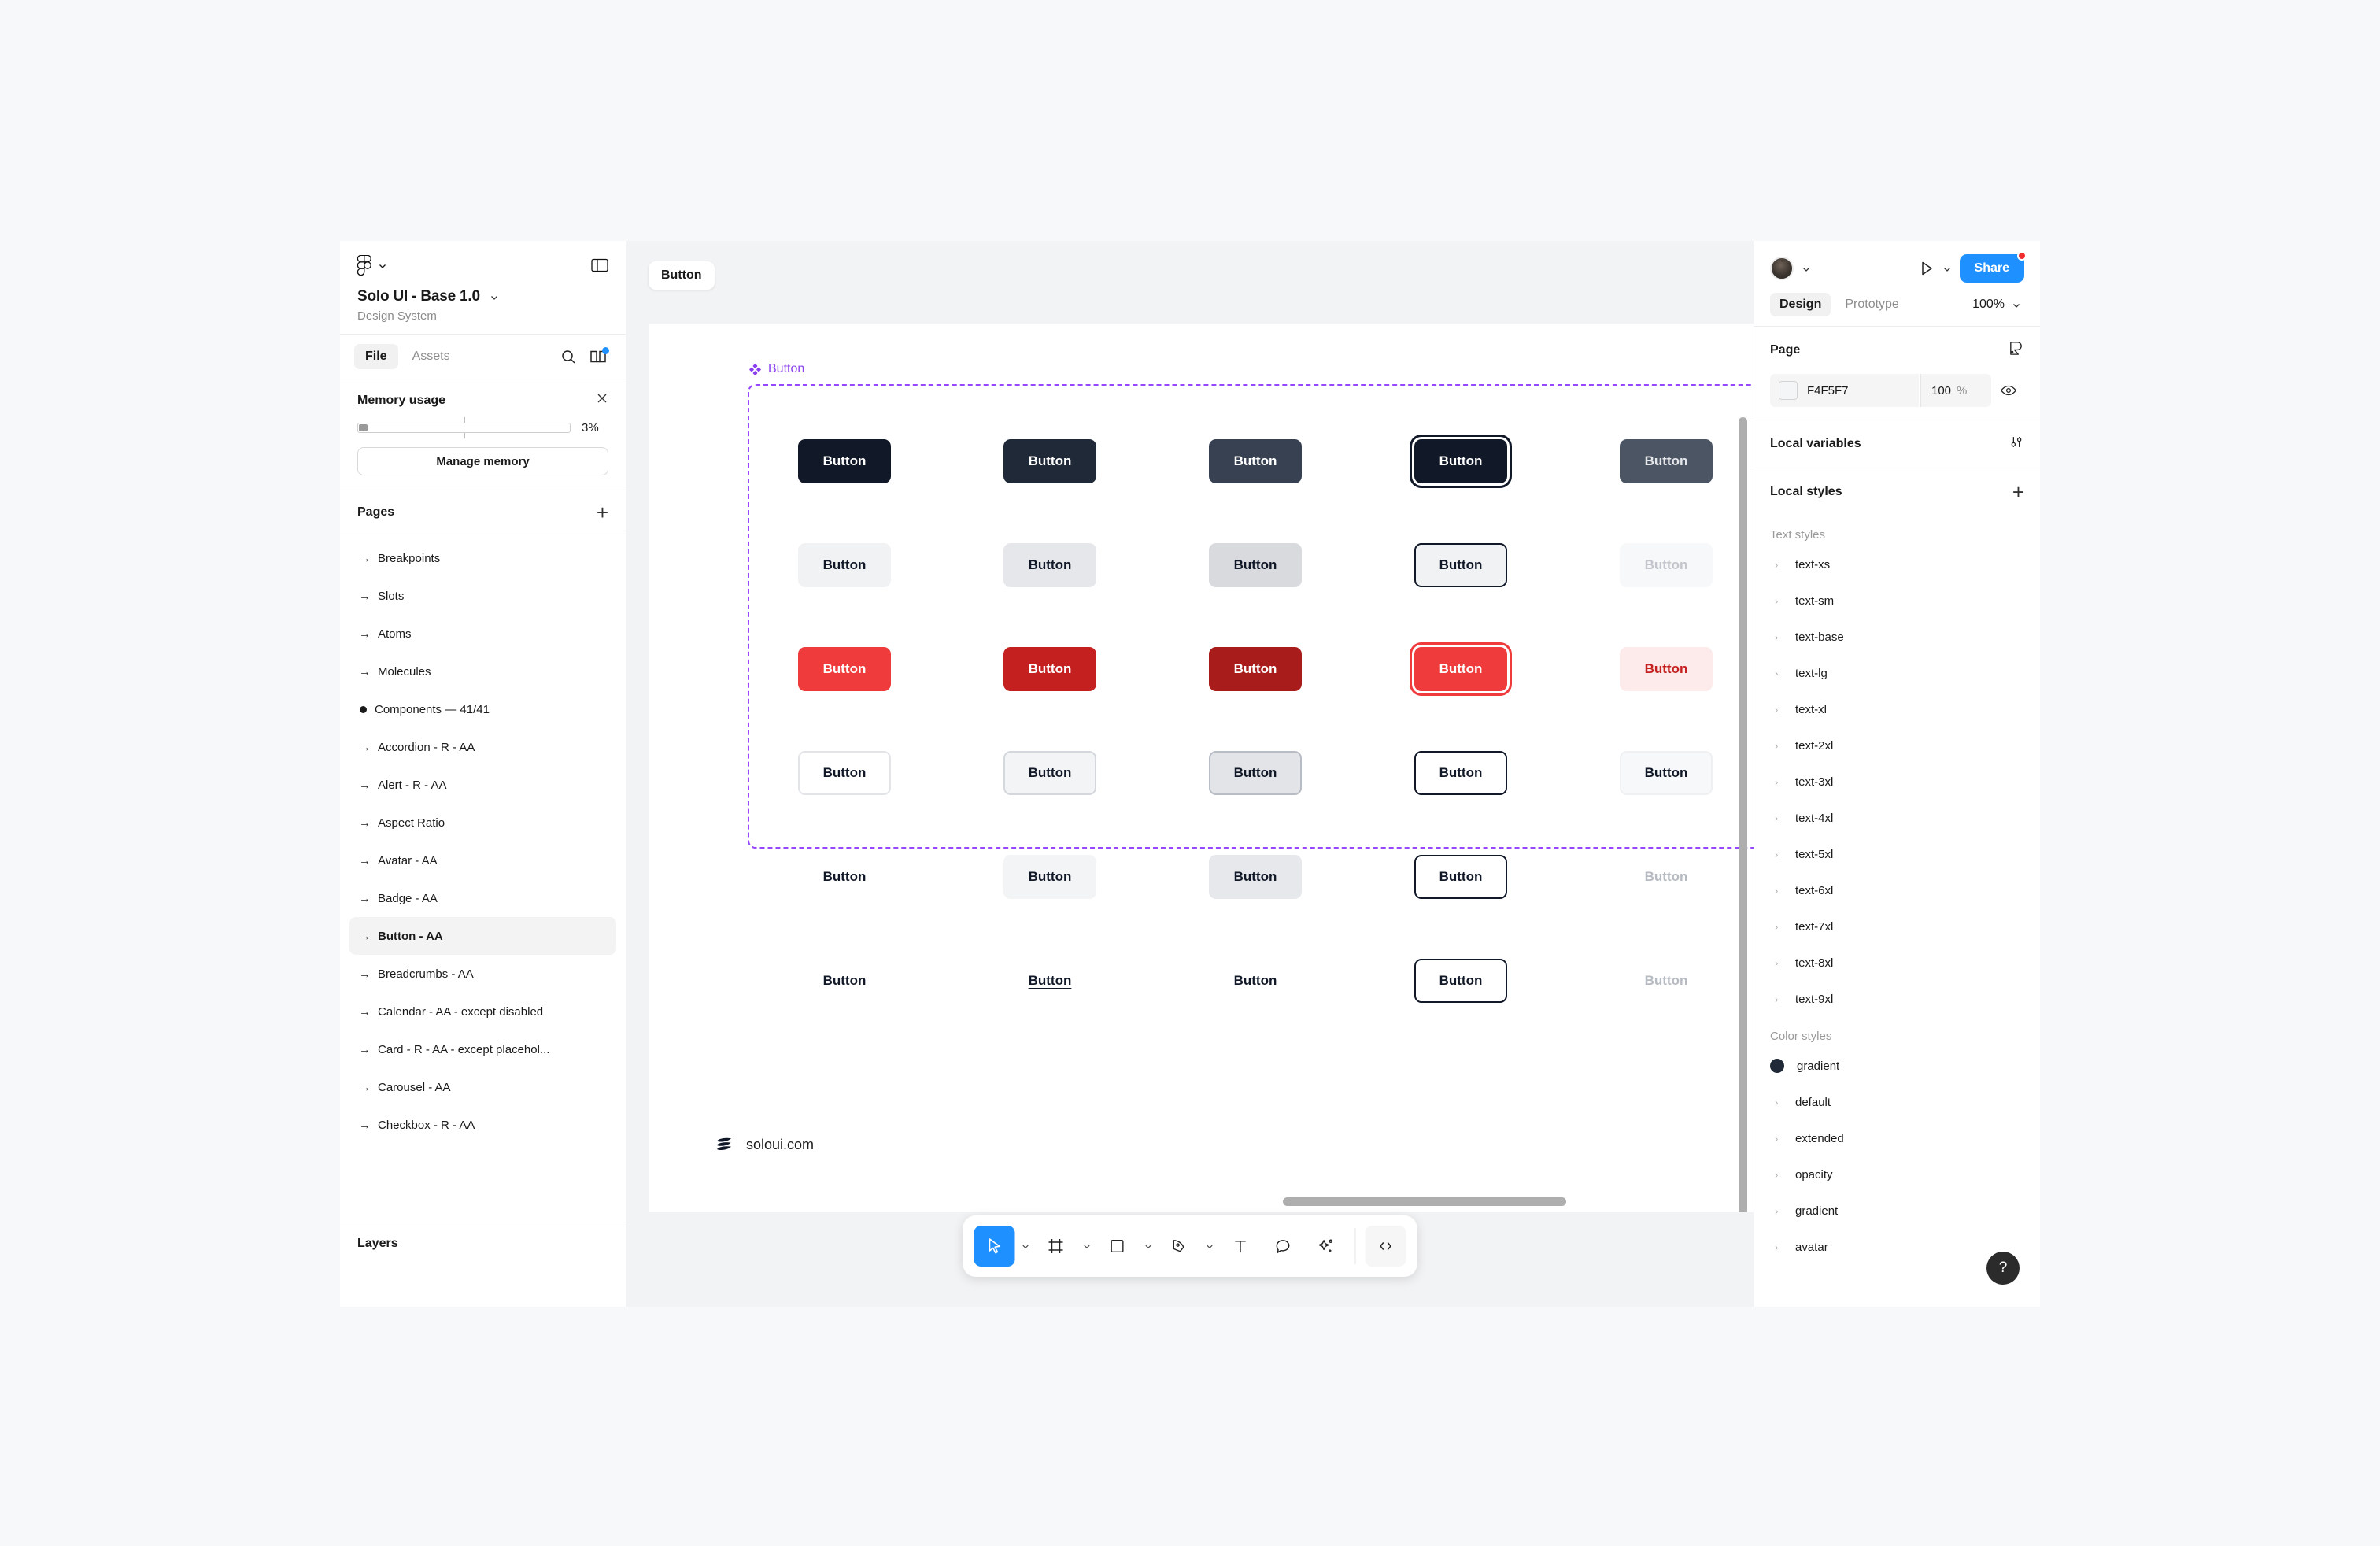 The width and height of the screenshot is (2380, 1546). Describe the element at coordinates (1897, 601) in the screenshot. I see `text-style-row: › text-sm` at that location.